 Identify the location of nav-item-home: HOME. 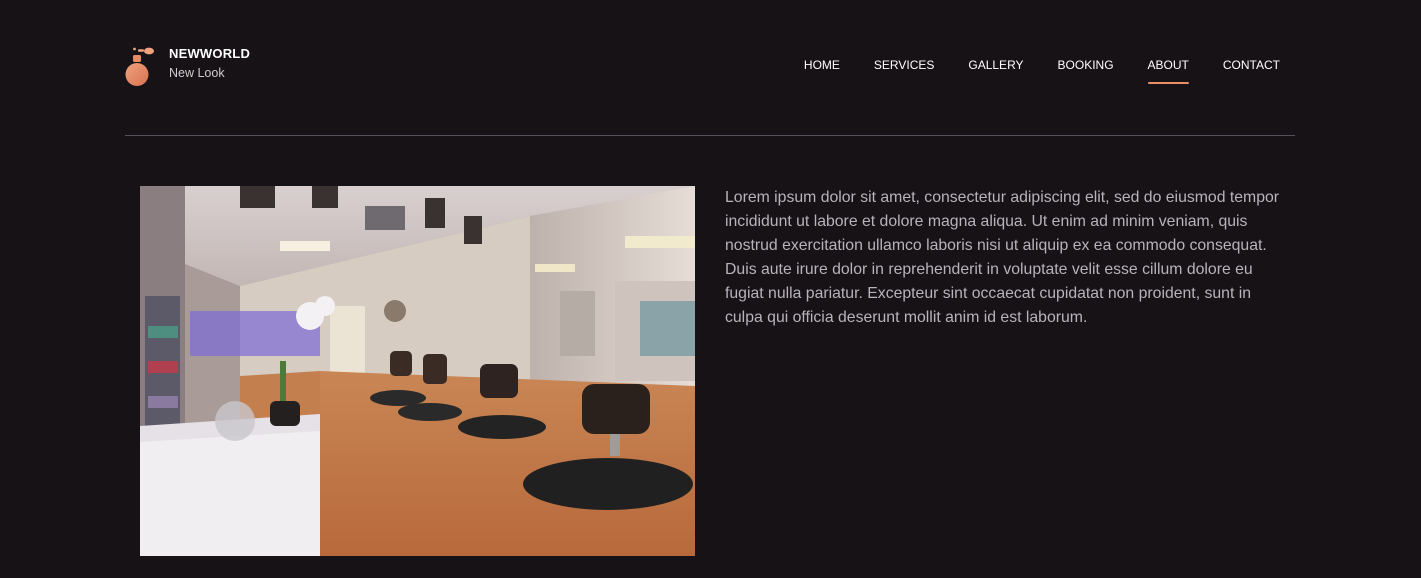
(822, 71).